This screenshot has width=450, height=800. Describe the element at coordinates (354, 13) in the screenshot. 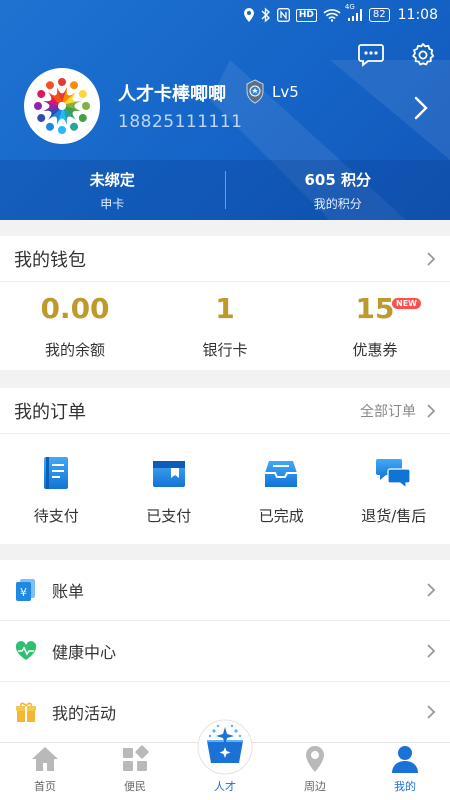

I see `signal-icon: 4G` at that location.